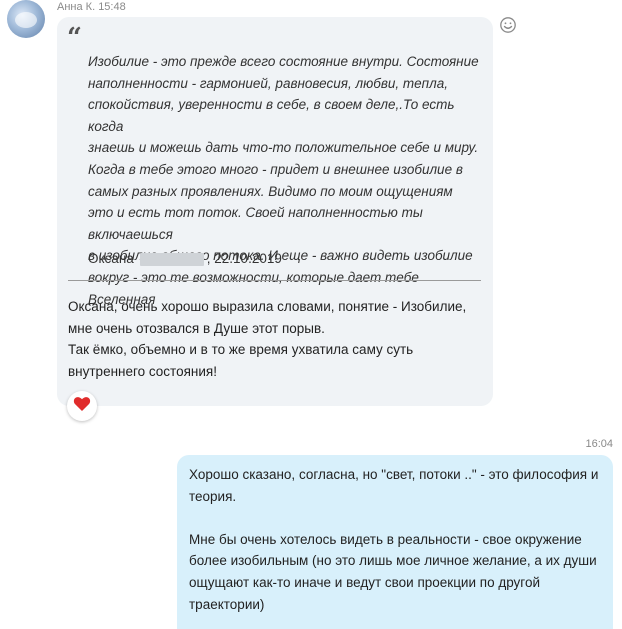 This screenshot has height=629, width=622. I want to click on quote-icon: “, so click(74, 38).